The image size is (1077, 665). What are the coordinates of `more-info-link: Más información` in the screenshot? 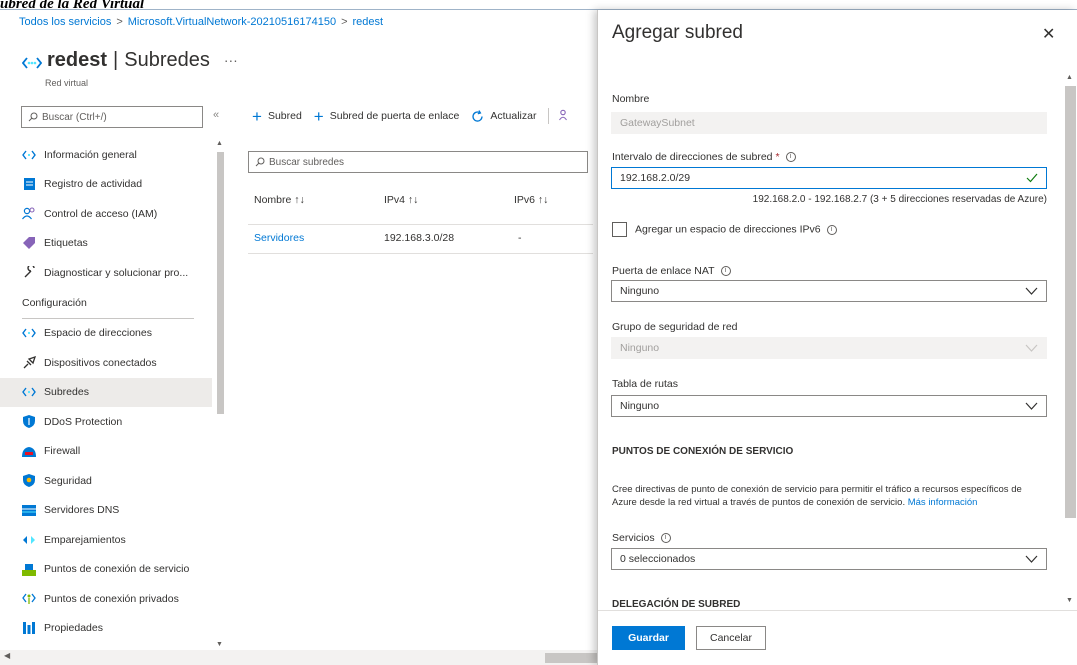 It's located at (943, 502).